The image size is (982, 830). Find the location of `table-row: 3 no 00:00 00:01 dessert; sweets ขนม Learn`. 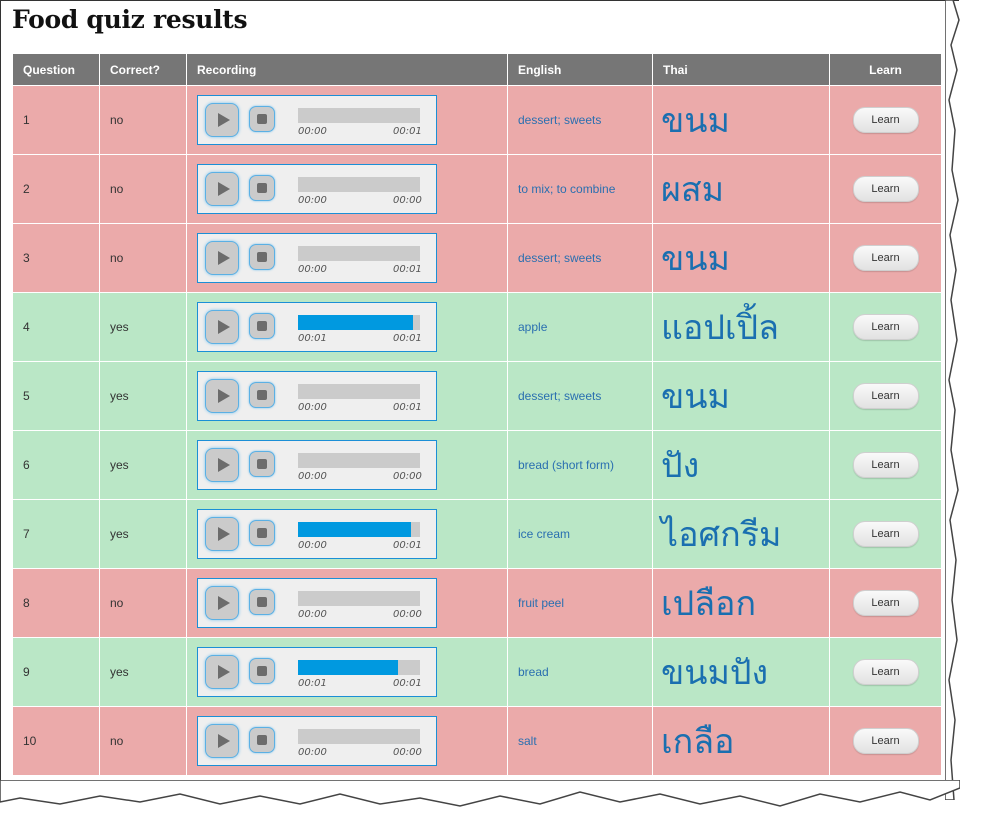

table-row: 3 no 00:00 00:01 dessert; sweets ขนม Learn is located at coordinates (477, 258).